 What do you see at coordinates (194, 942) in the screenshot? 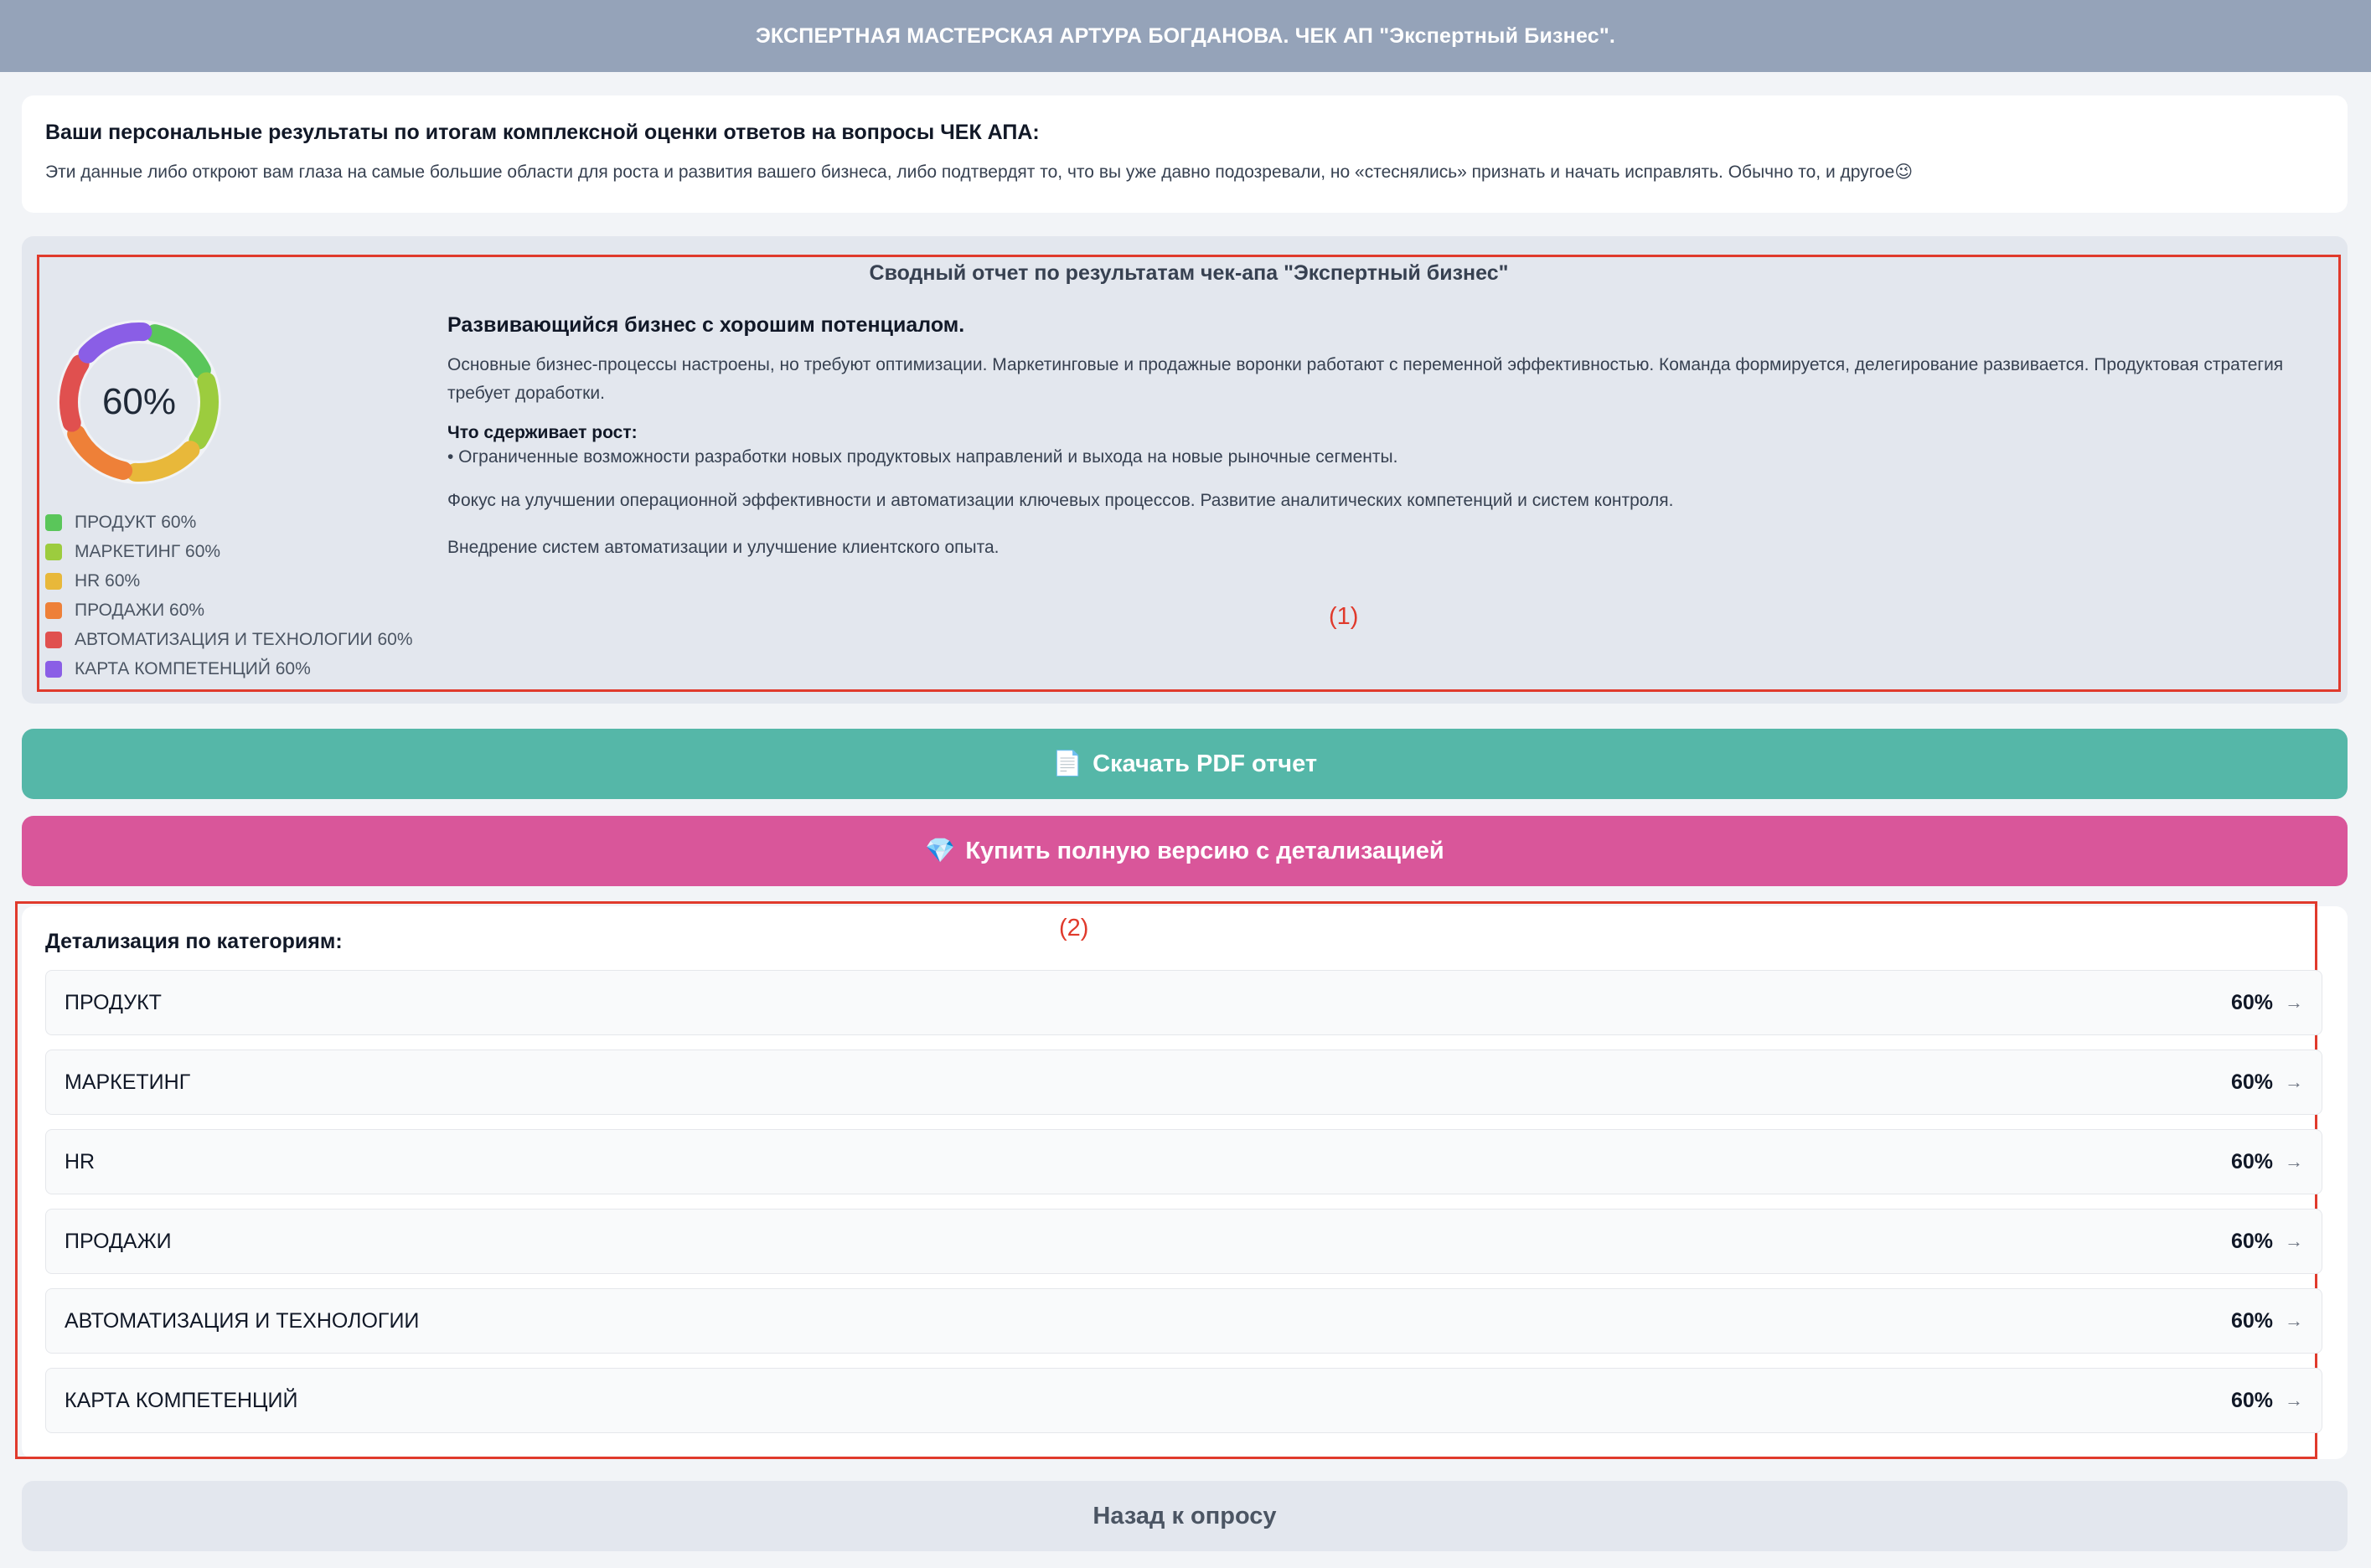
I see `details-title: Детализация по категориям:` at bounding box center [194, 942].